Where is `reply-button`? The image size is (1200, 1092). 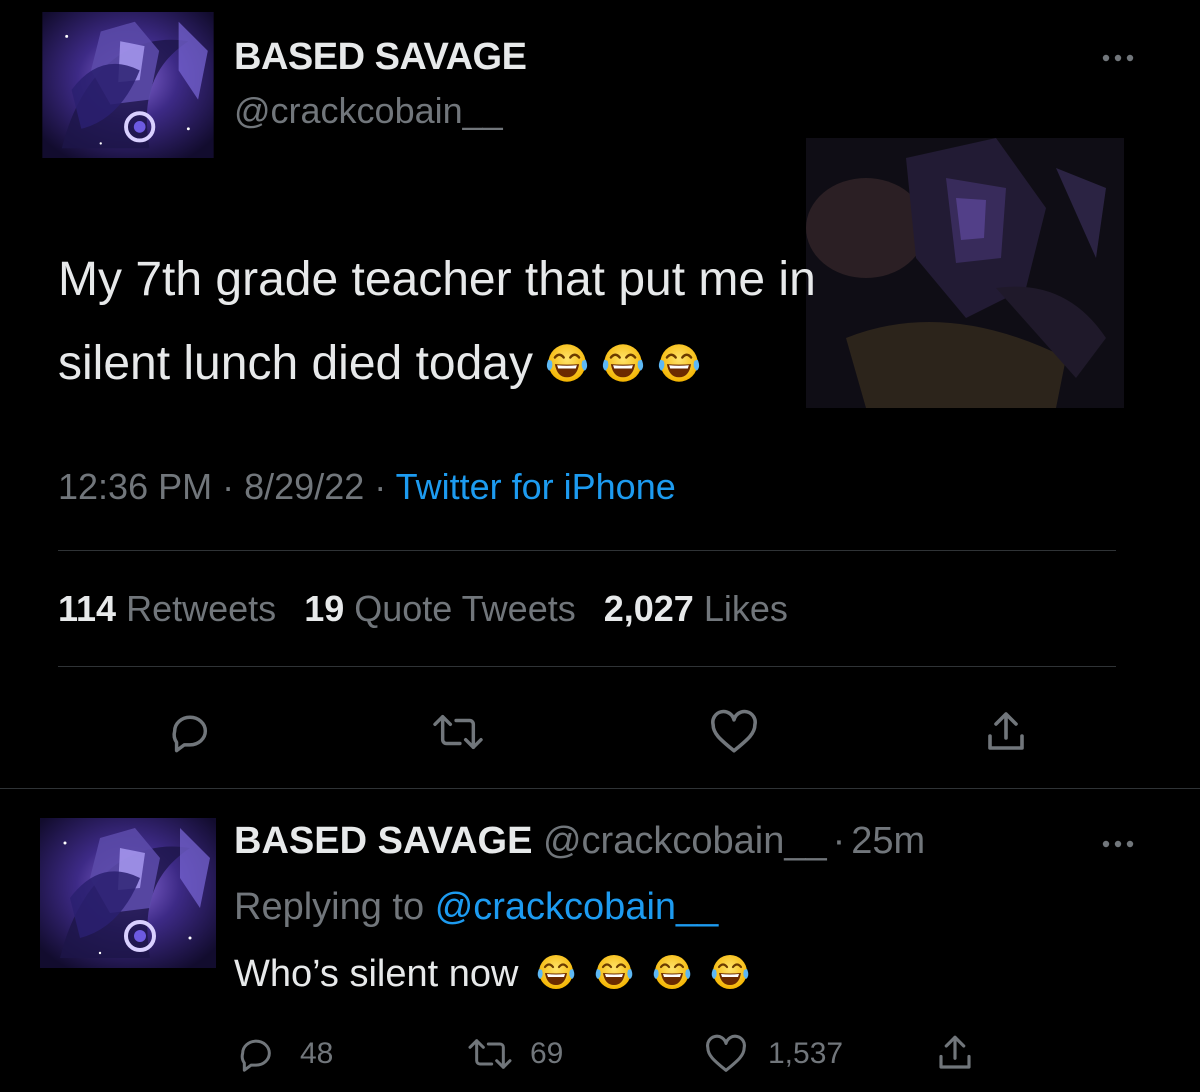
reply-button is located at coordinates (190, 732).